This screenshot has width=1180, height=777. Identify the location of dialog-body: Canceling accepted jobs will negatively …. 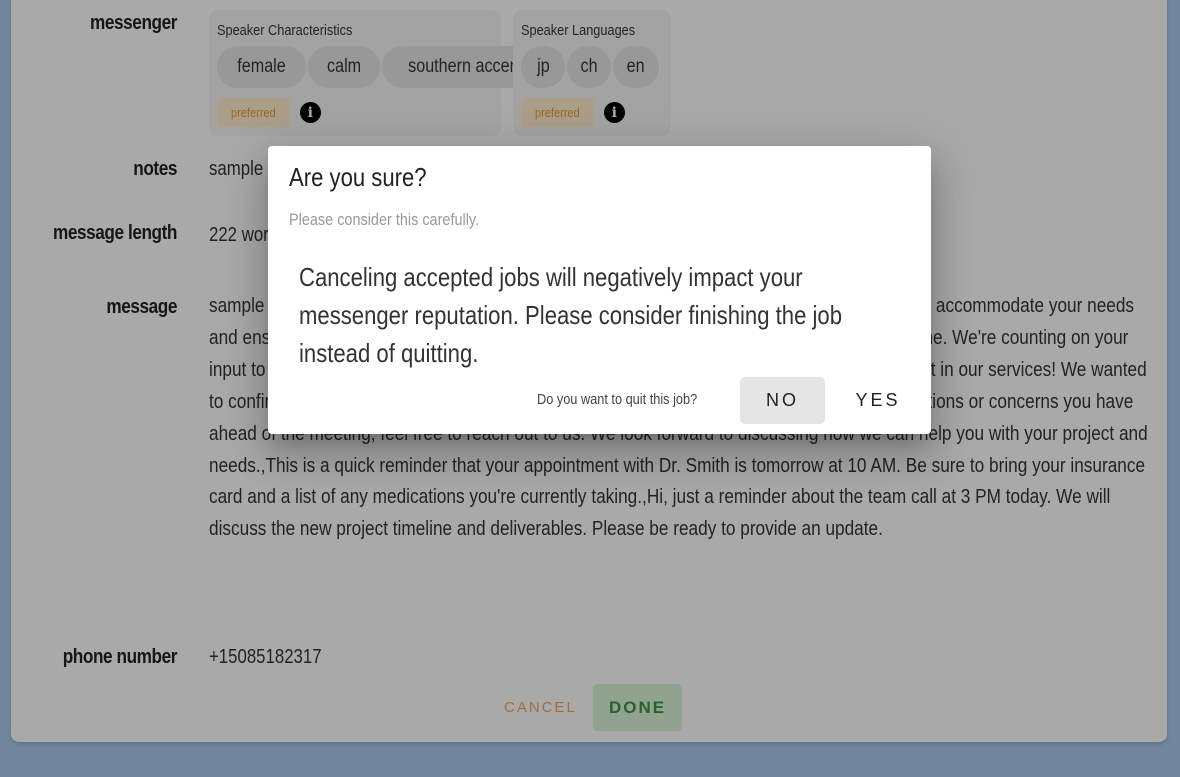
(571, 315).